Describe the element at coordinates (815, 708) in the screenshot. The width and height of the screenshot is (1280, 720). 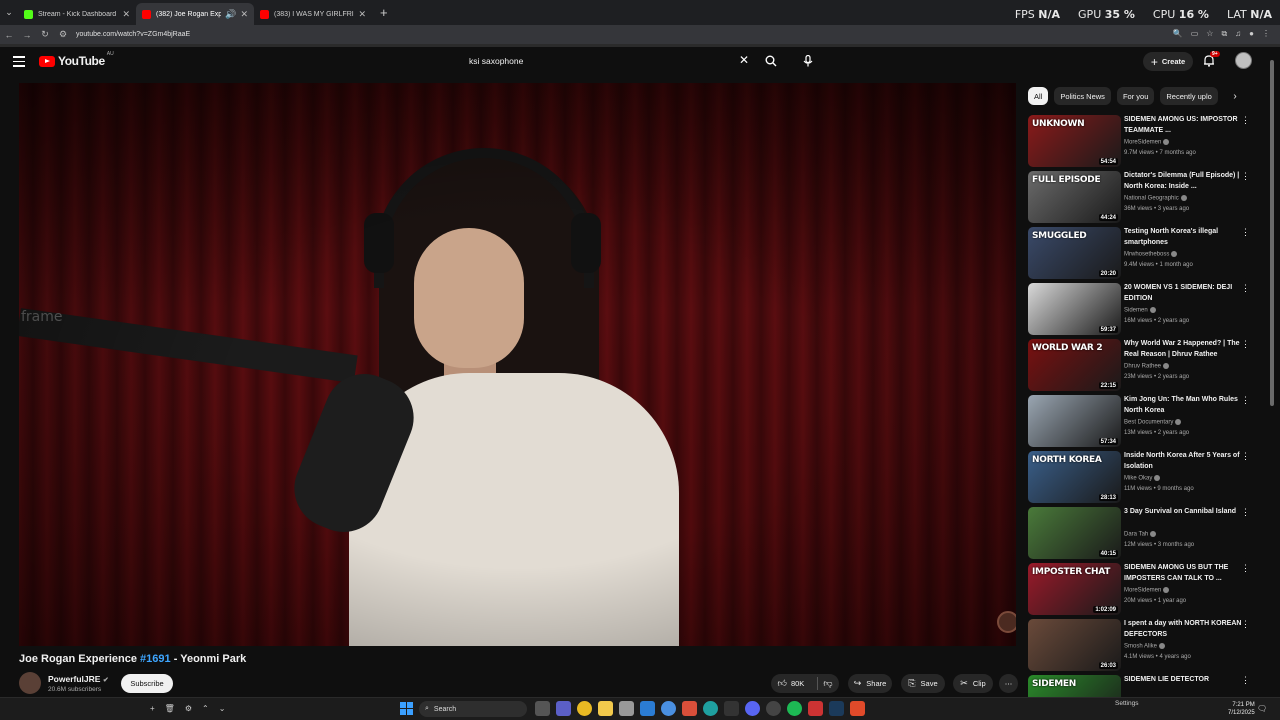
I see `game-icon` at that location.